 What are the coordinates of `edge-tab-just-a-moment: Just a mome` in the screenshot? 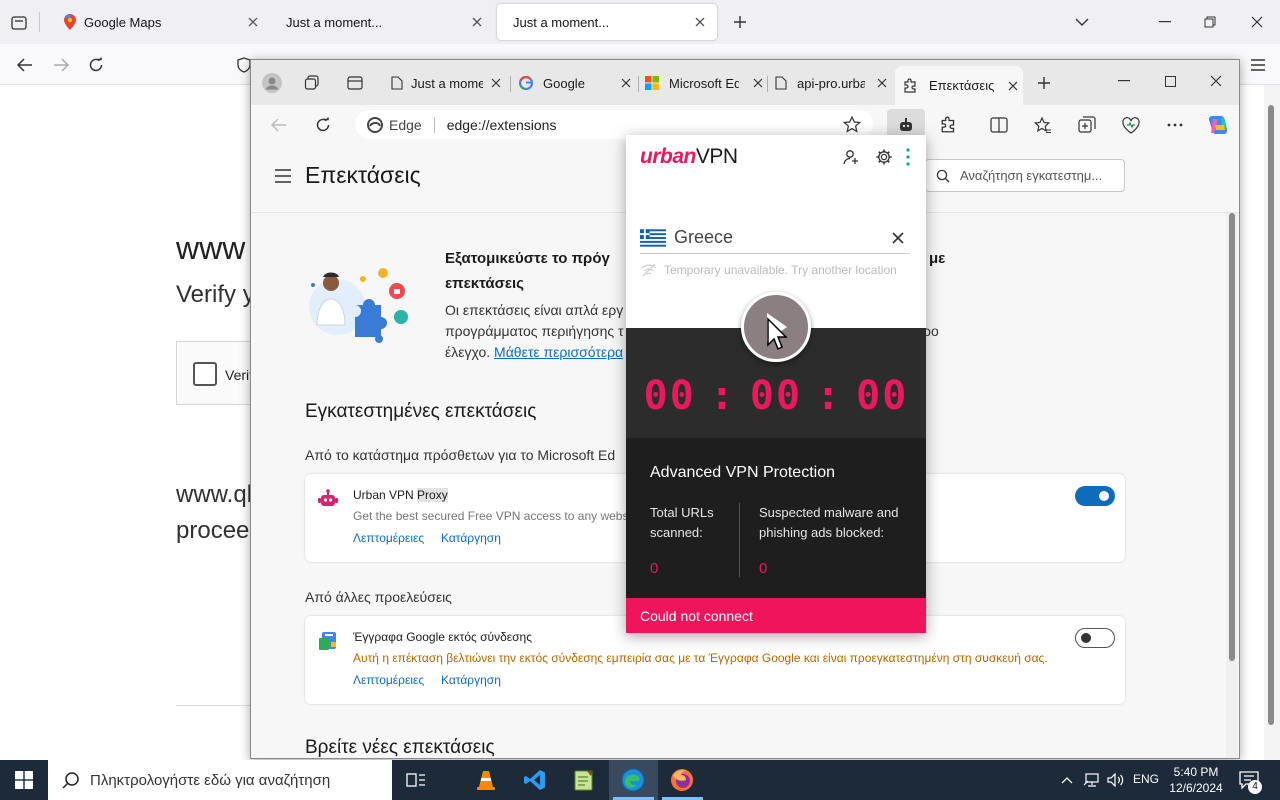 It's located at (445, 83).